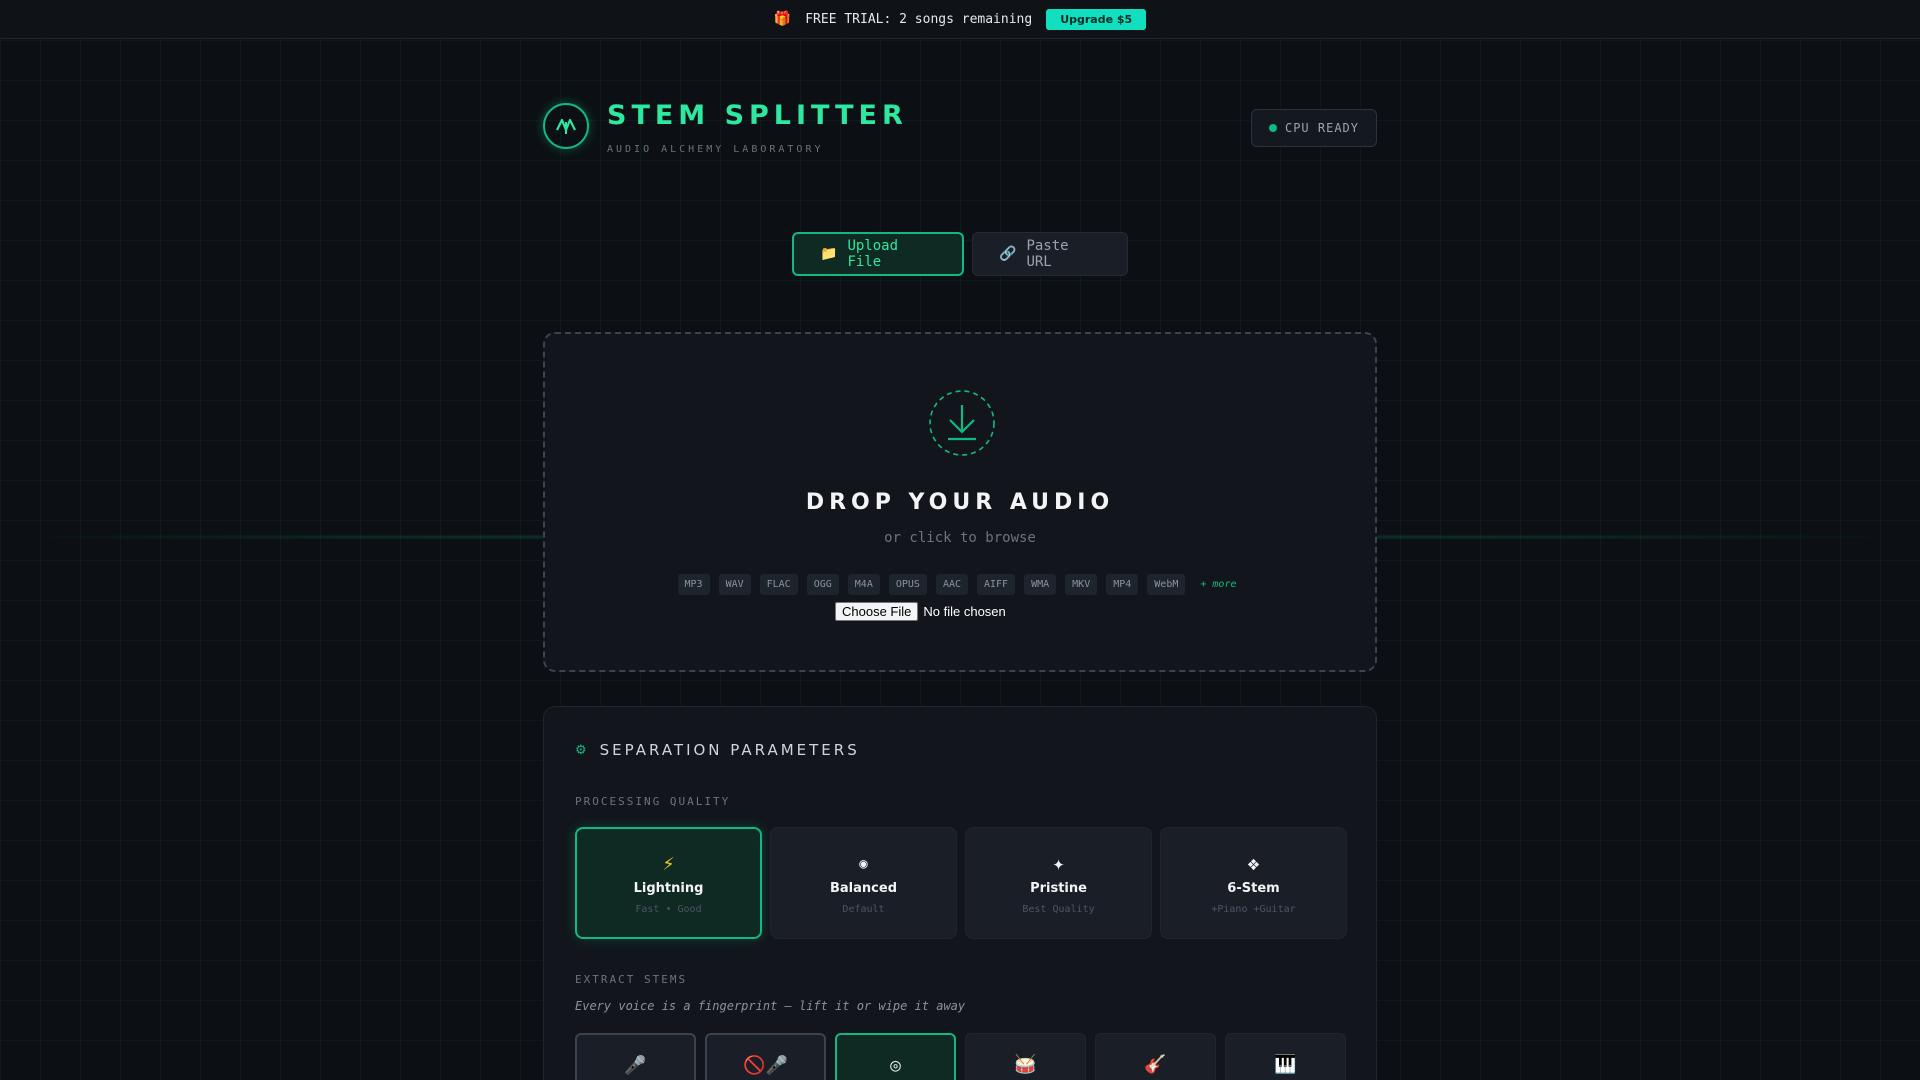  What do you see at coordinates (778, 584) in the screenshot?
I see `format-tag: FLAC` at bounding box center [778, 584].